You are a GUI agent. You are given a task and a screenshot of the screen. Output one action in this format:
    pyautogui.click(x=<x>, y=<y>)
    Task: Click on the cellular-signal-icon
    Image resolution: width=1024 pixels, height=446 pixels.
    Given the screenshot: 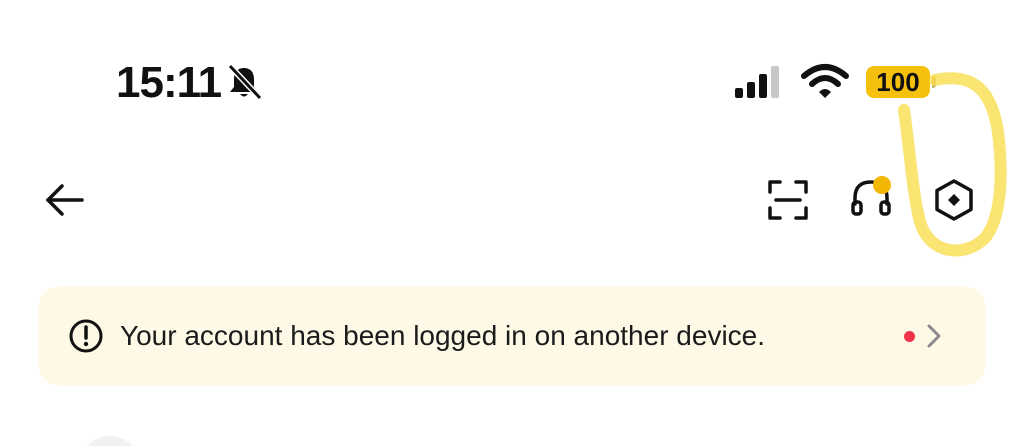 What is the action you would take?
    pyautogui.click(x=757, y=82)
    